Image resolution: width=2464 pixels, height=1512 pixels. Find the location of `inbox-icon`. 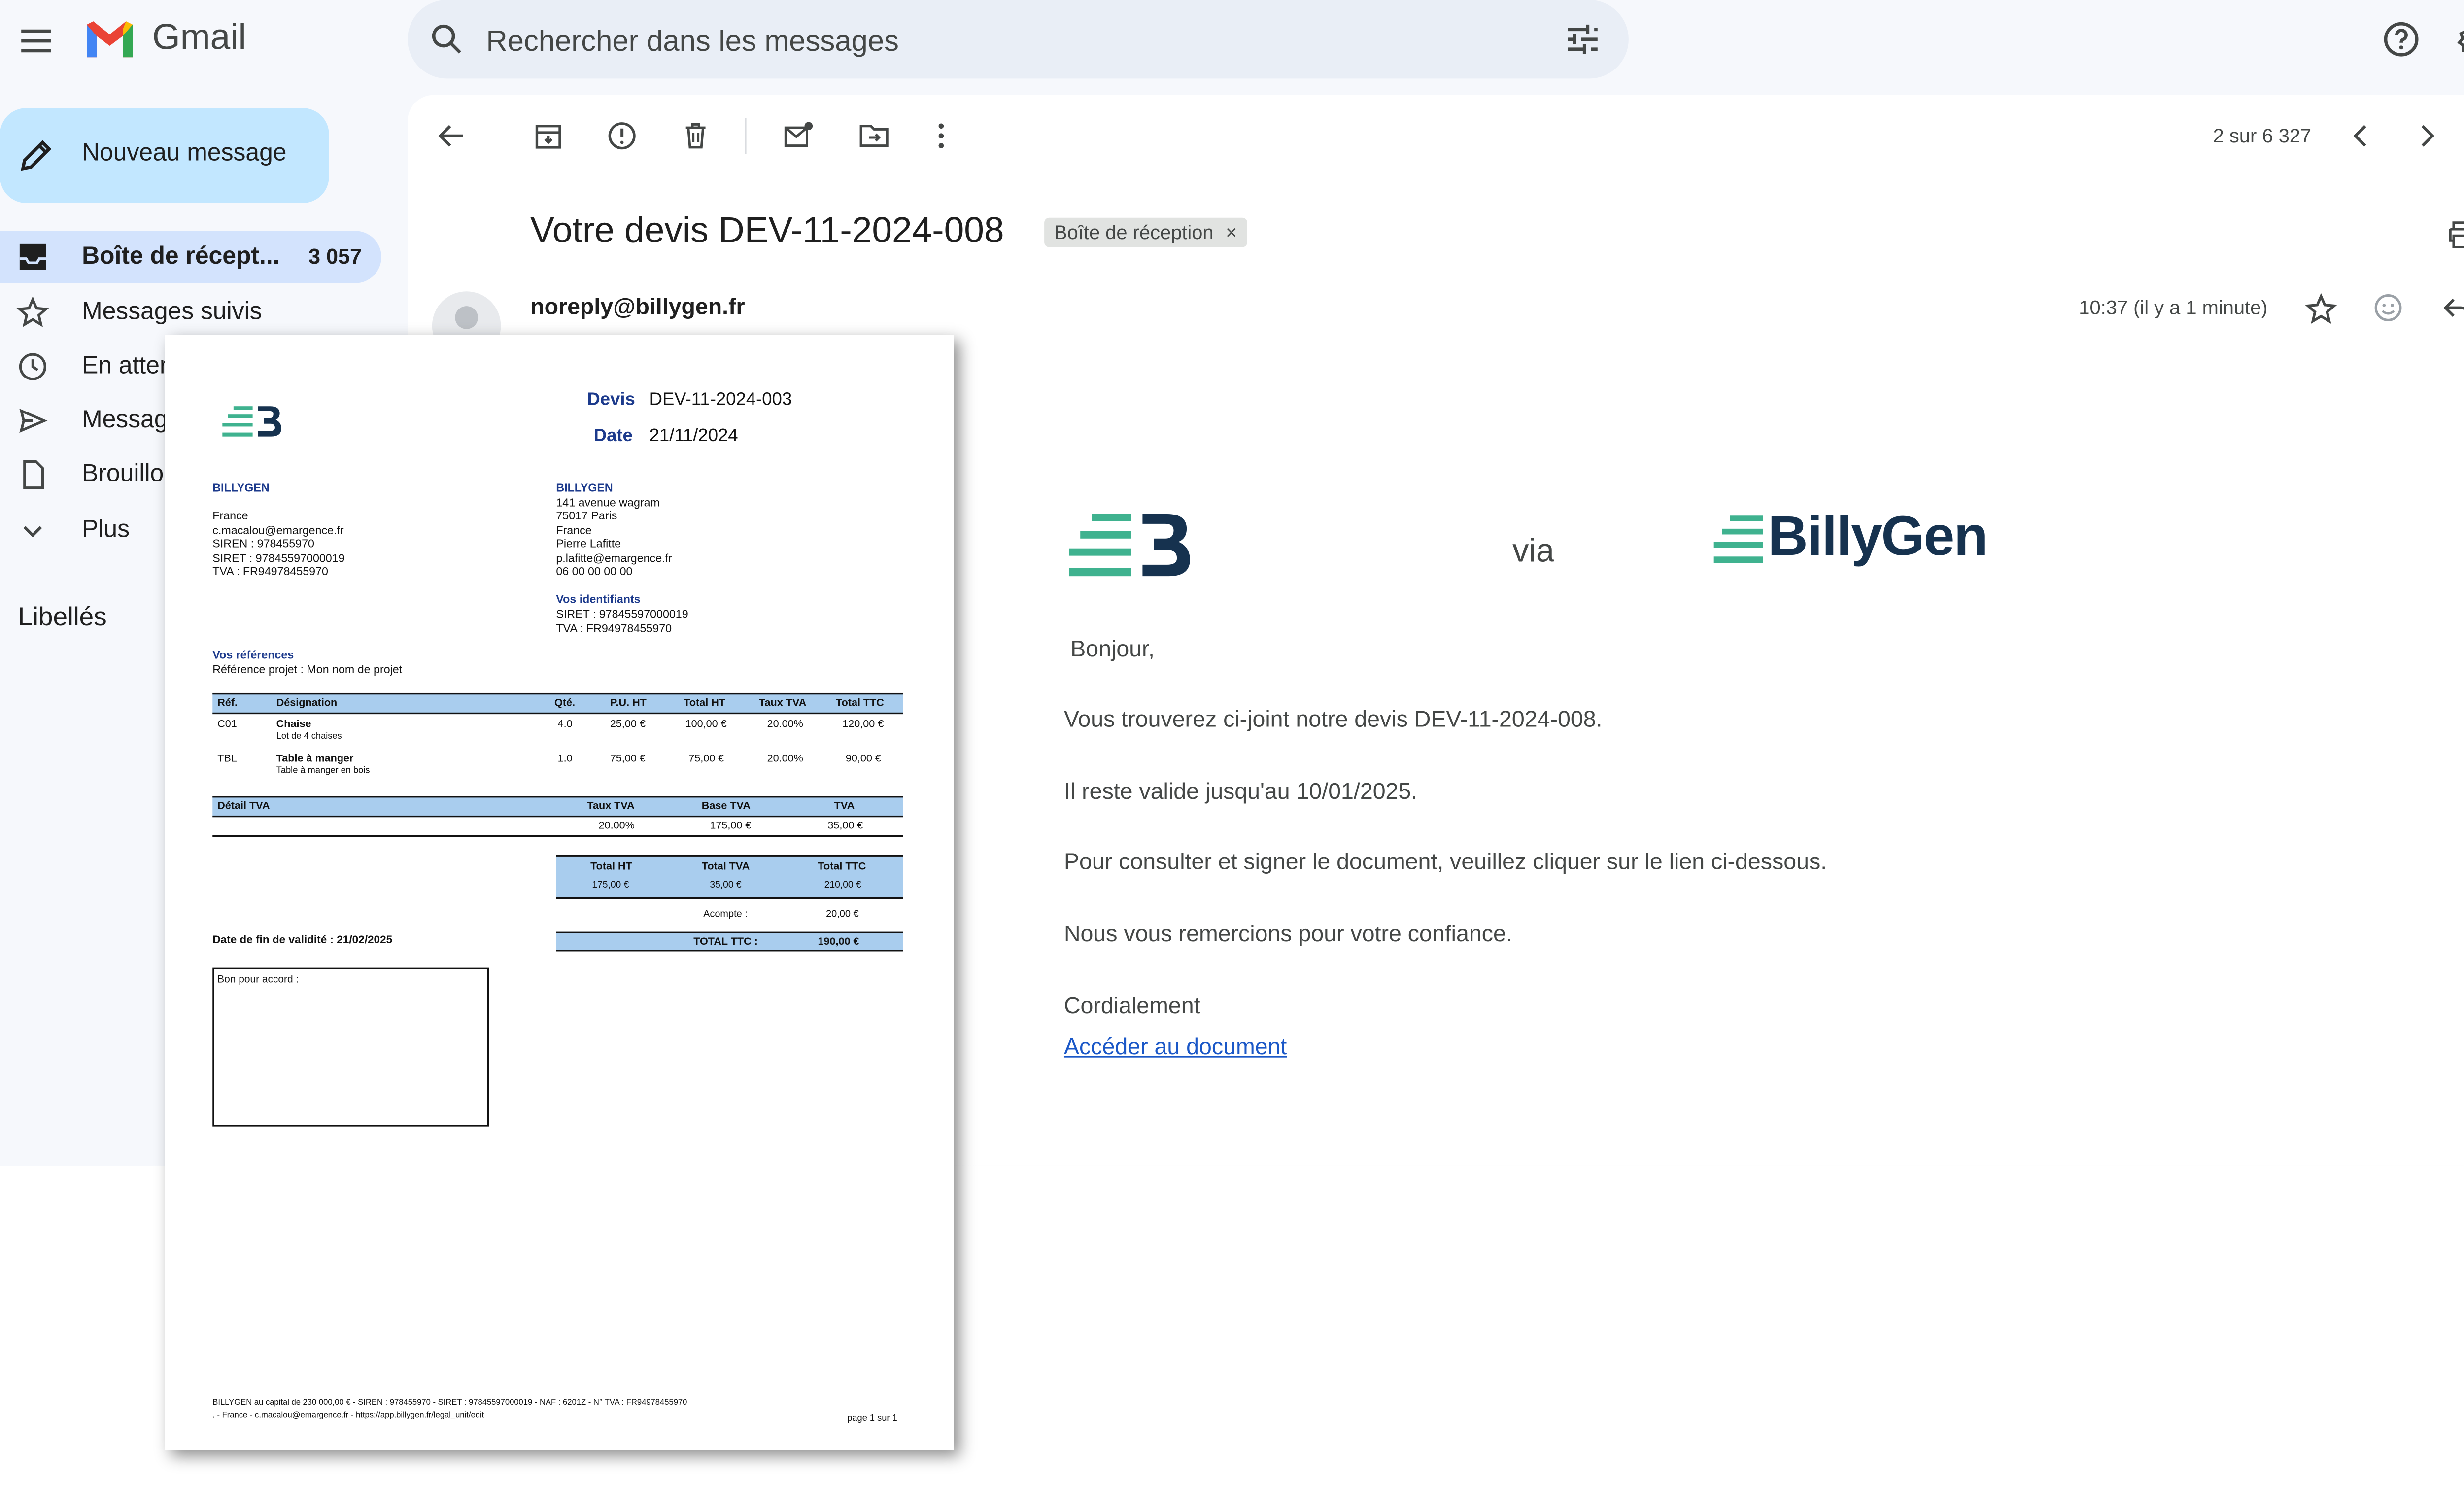

inbox-icon is located at coordinates (32, 257).